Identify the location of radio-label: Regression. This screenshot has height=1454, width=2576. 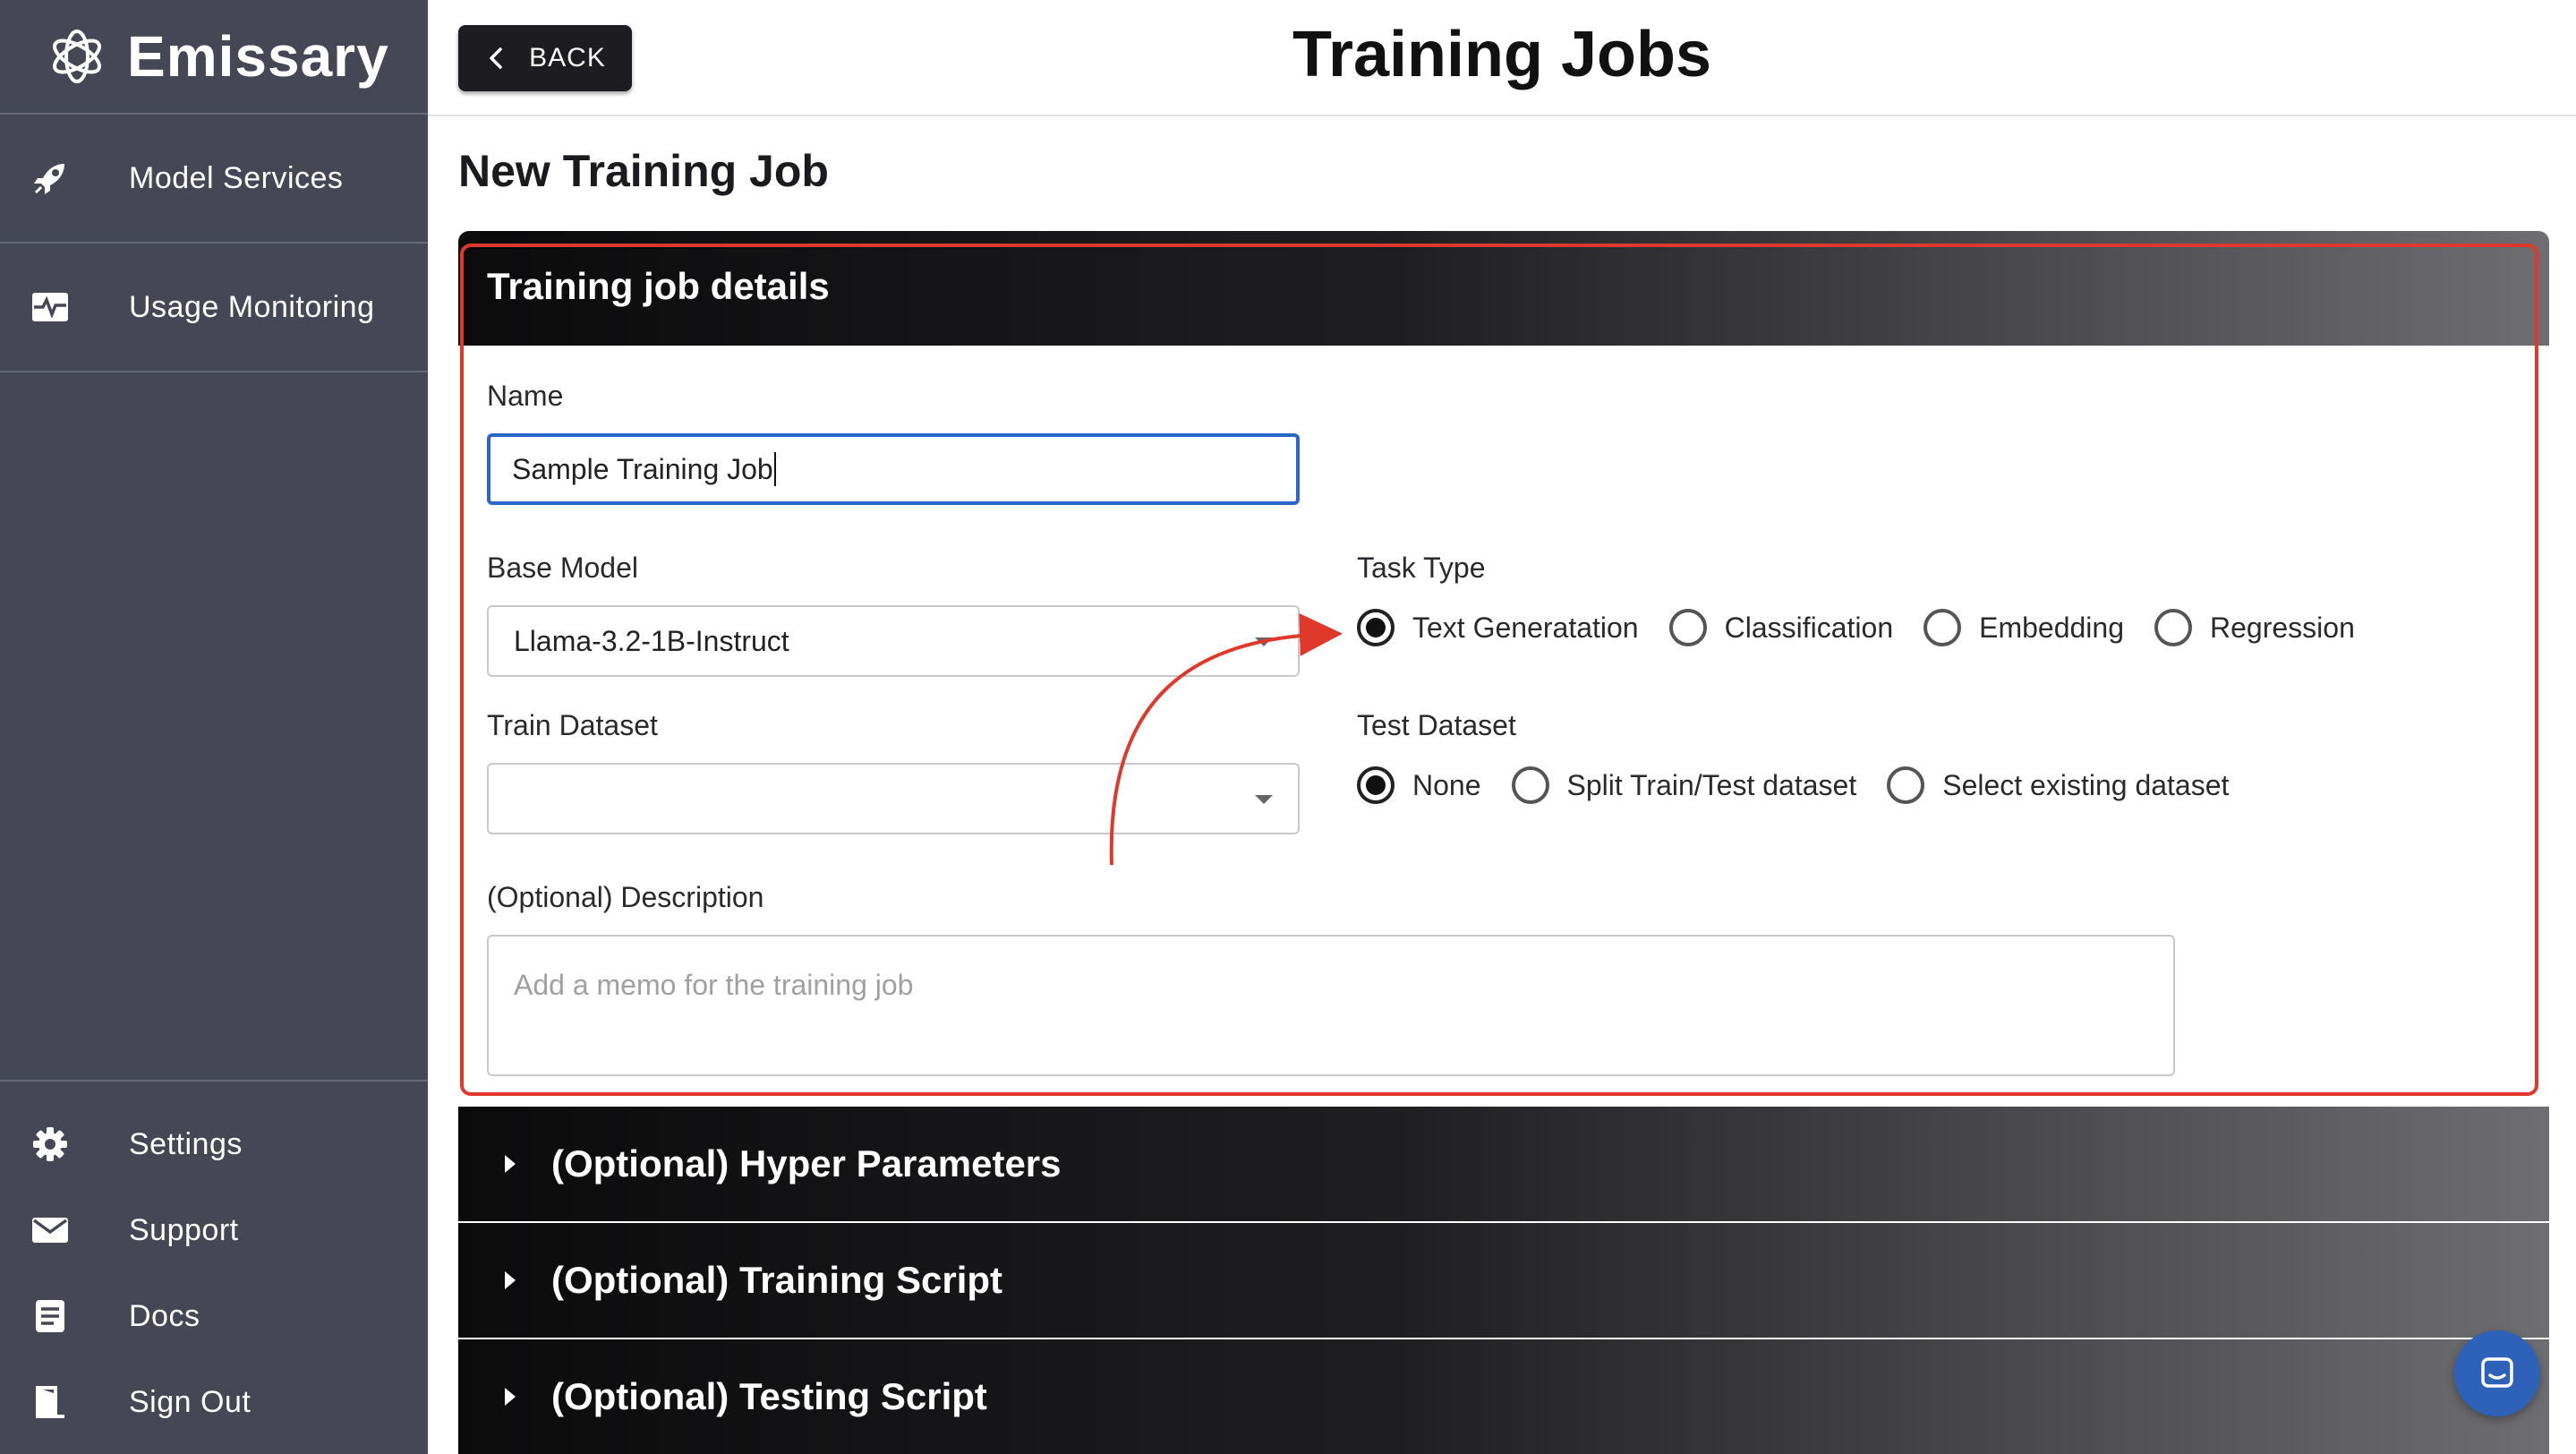
(2282, 627).